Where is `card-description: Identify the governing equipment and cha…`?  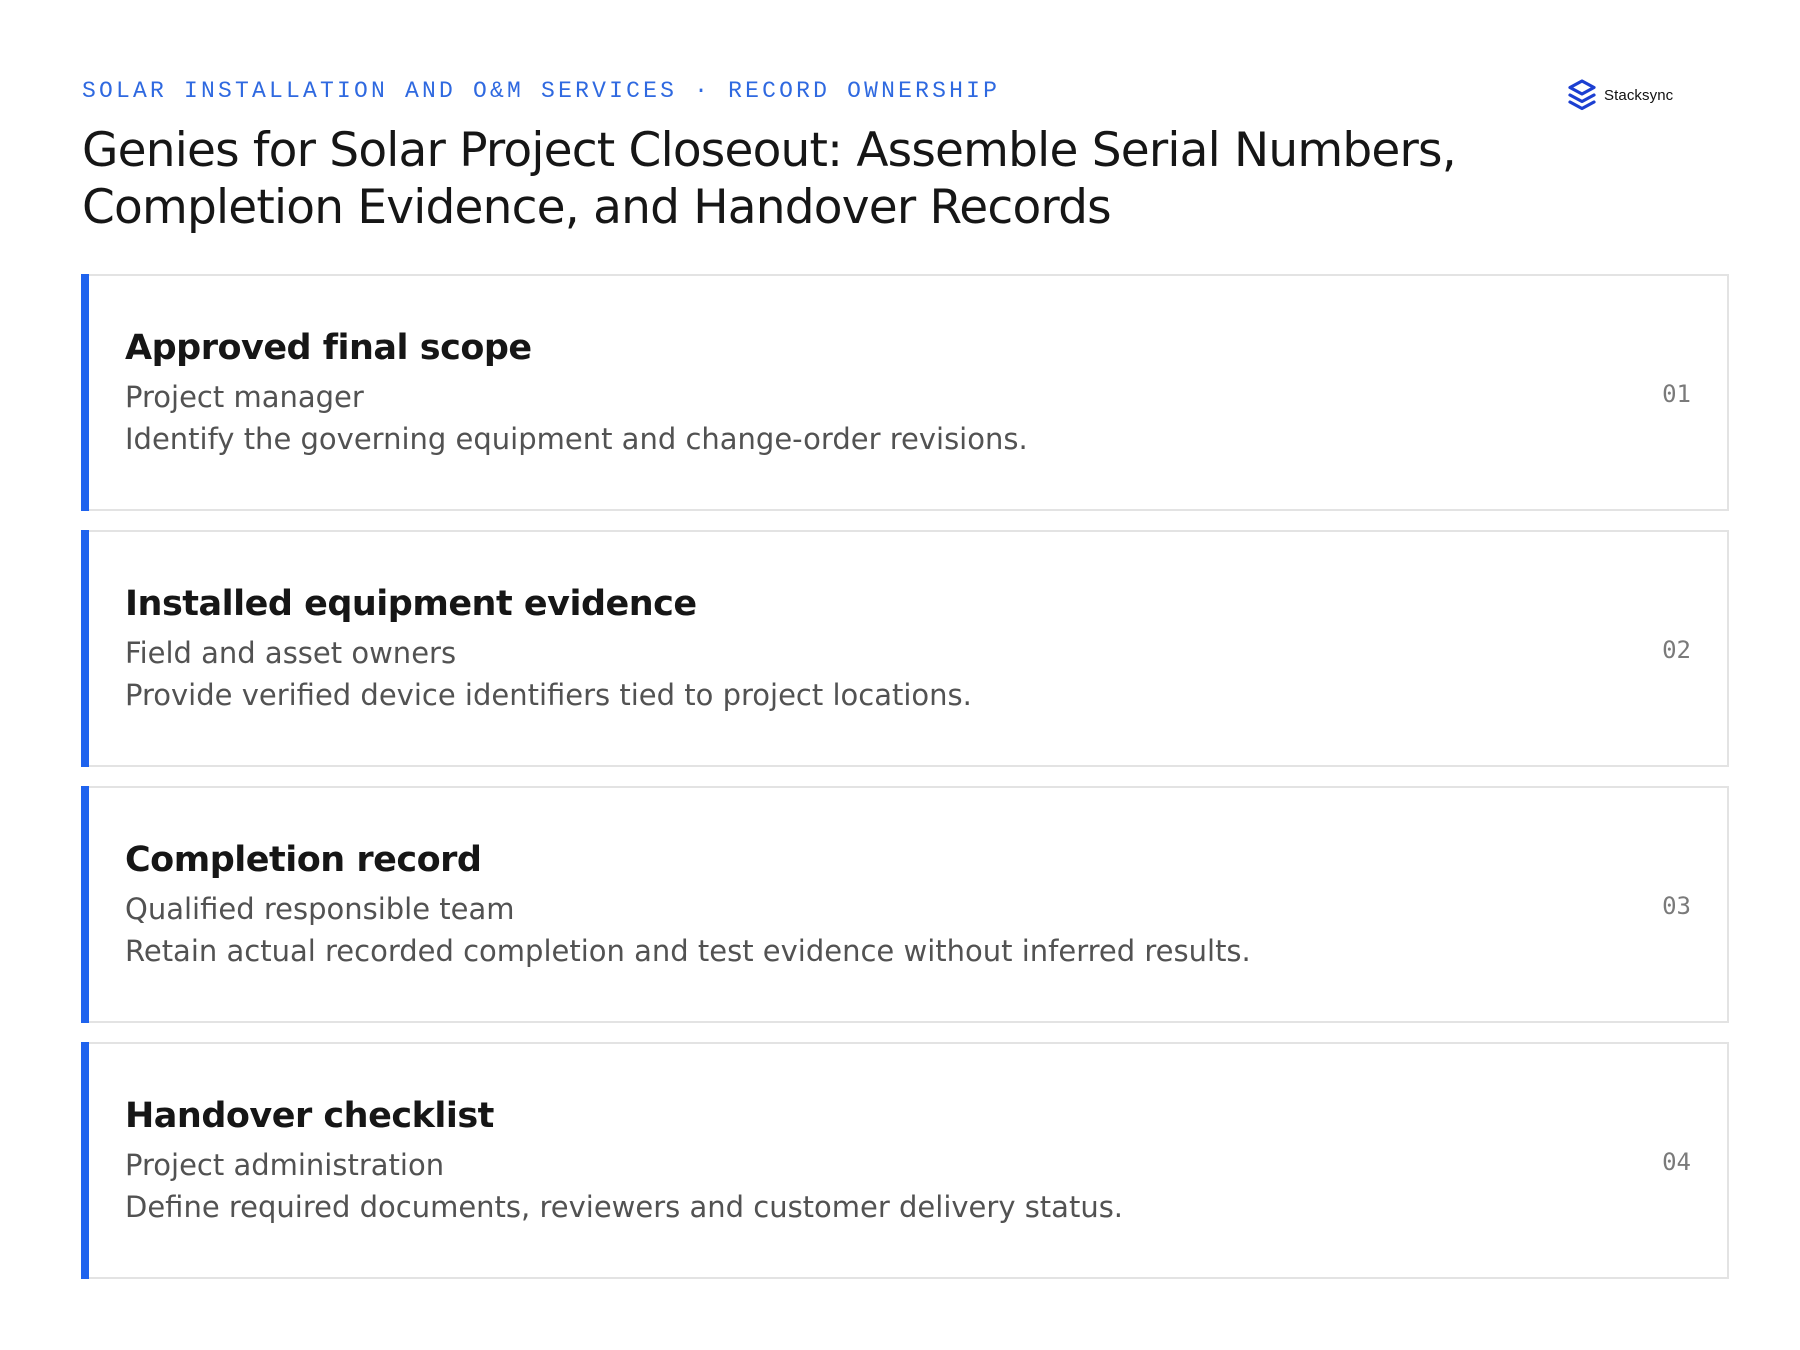 card-description: Identify the governing equipment and cha… is located at coordinates (576, 439).